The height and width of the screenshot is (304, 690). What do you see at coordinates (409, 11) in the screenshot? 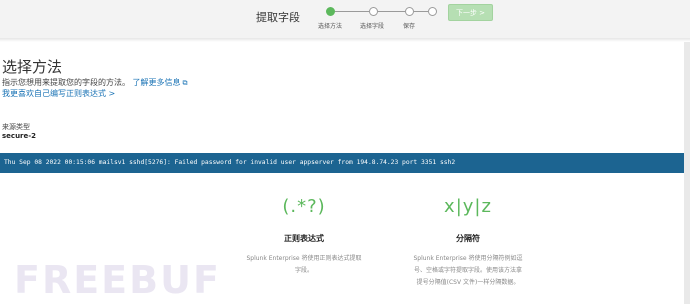
I see `step-3-indicator` at bounding box center [409, 11].